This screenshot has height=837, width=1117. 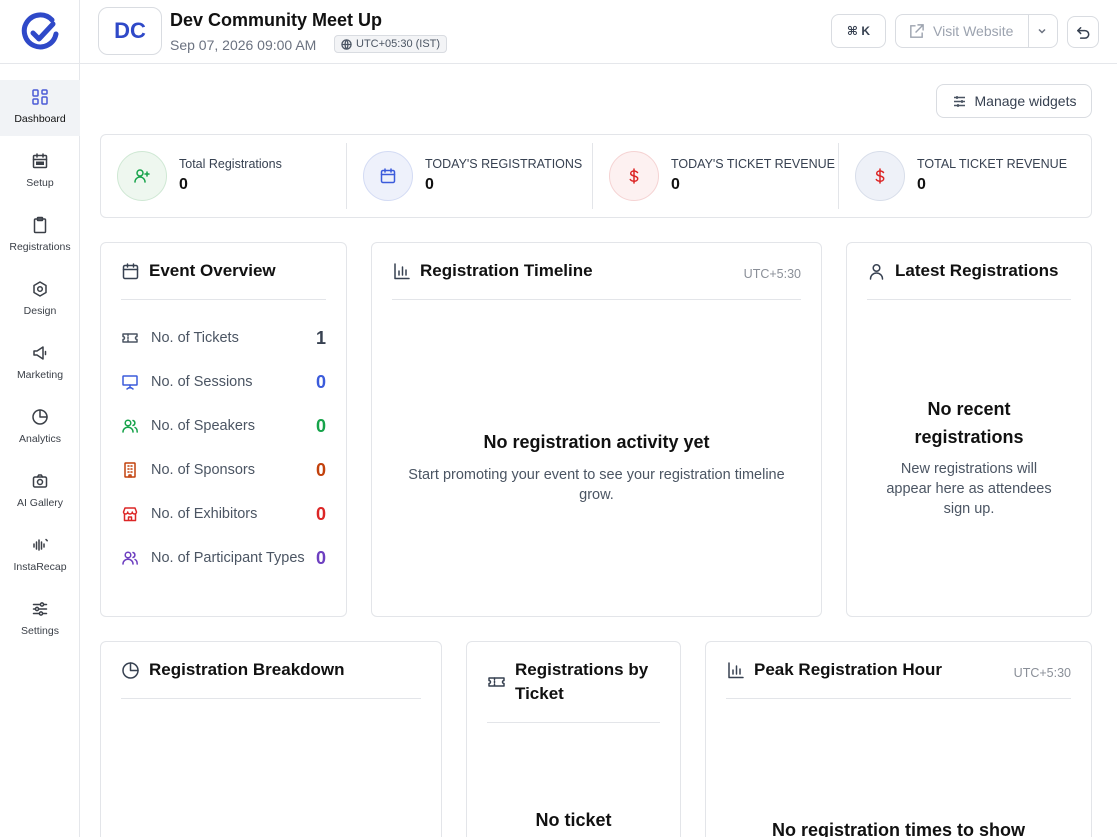 I want to click on card-title: Peak Registration Hour, so click(x=848, y=669).